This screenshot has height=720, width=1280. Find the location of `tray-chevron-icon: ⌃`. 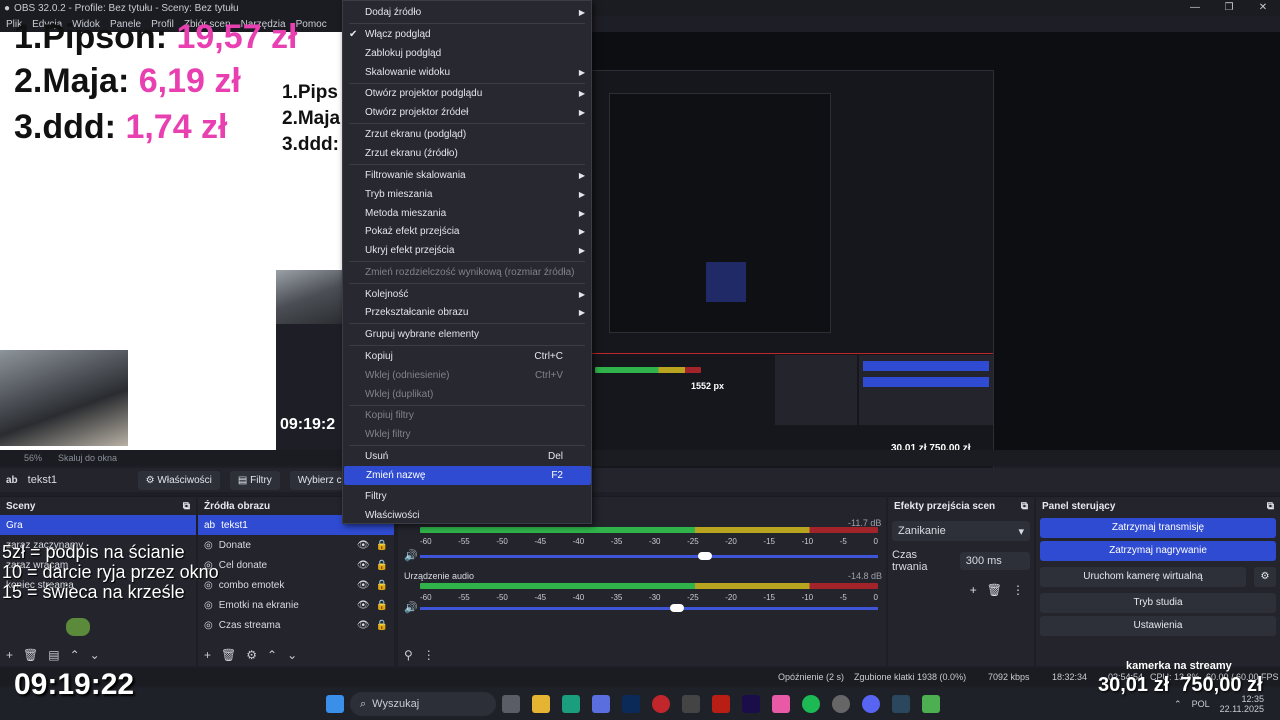

tray-chevron-icon: ⌃ is located at coordinates (1178, 704).